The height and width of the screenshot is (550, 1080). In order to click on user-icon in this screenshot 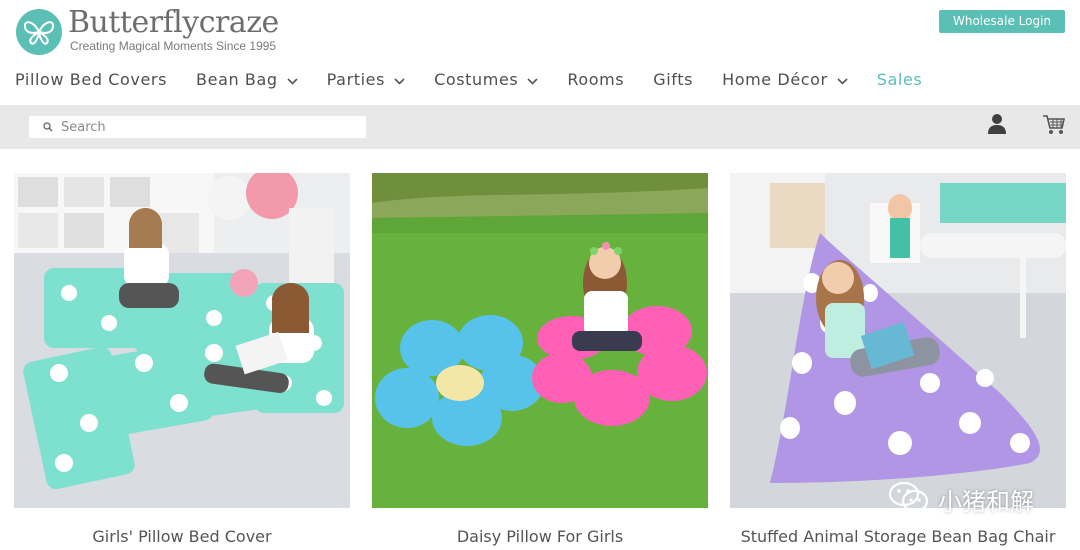, I will do `click(997, 126)`.